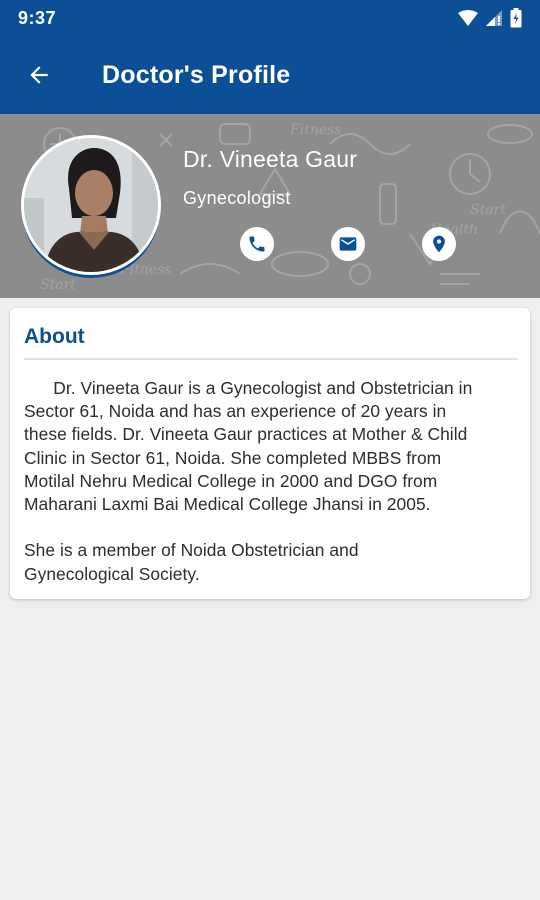  Describe the element at coordinates (270, 159) in the screenshot. I see `doctor-name: Dr. Vineeta Gaur` at that location.